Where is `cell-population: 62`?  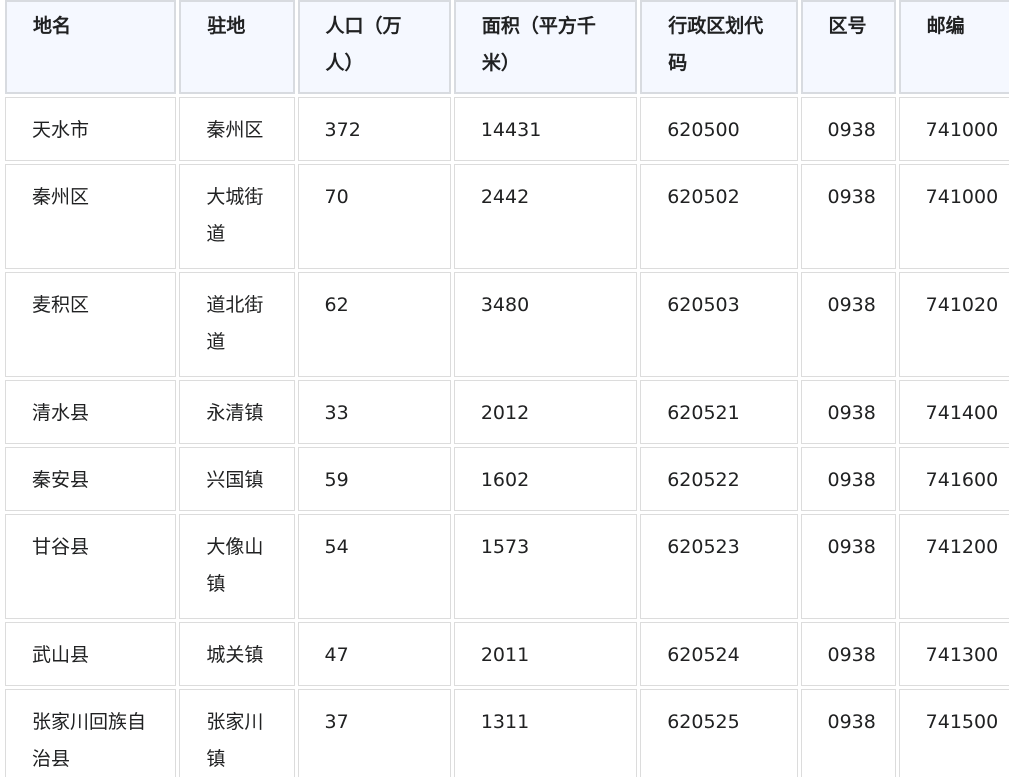 cell-population: 62 is located at coordinates (374, 324).